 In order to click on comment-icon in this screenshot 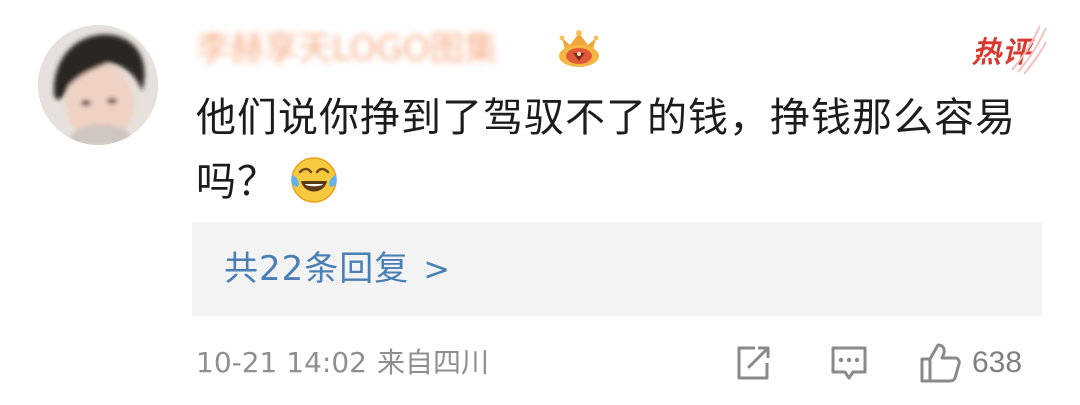, I will do `click(849, 363)`.